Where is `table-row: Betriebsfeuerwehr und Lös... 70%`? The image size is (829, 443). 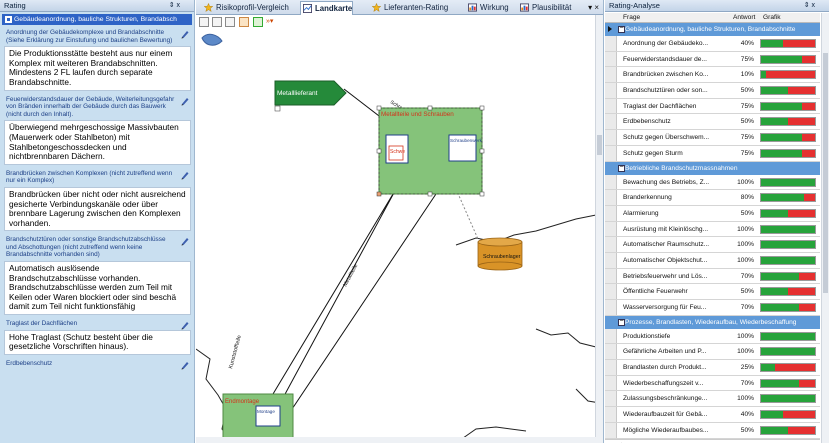
table-row: Betriebsfeuerwehr und Lös... 70% is located at coordinates (712, 276).